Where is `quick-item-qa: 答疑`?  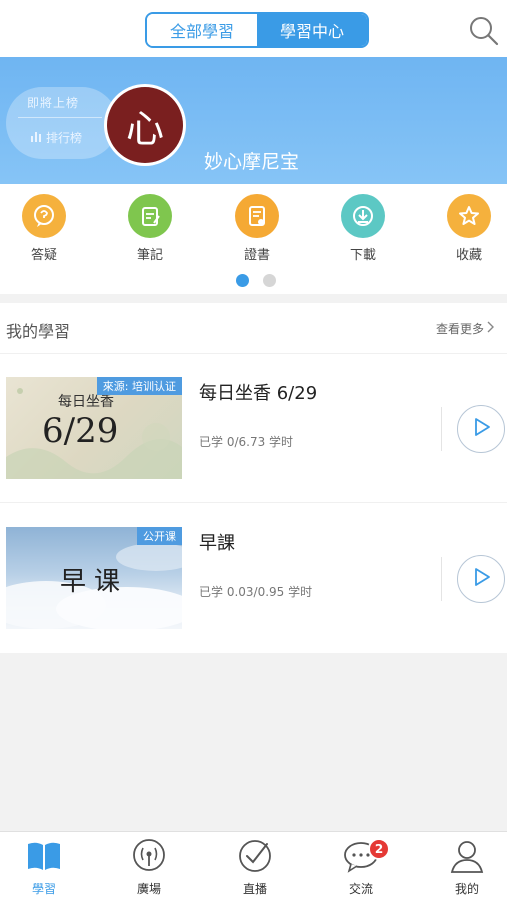
quick-item-qa: 答疑 is located at coordinates (44, 228).